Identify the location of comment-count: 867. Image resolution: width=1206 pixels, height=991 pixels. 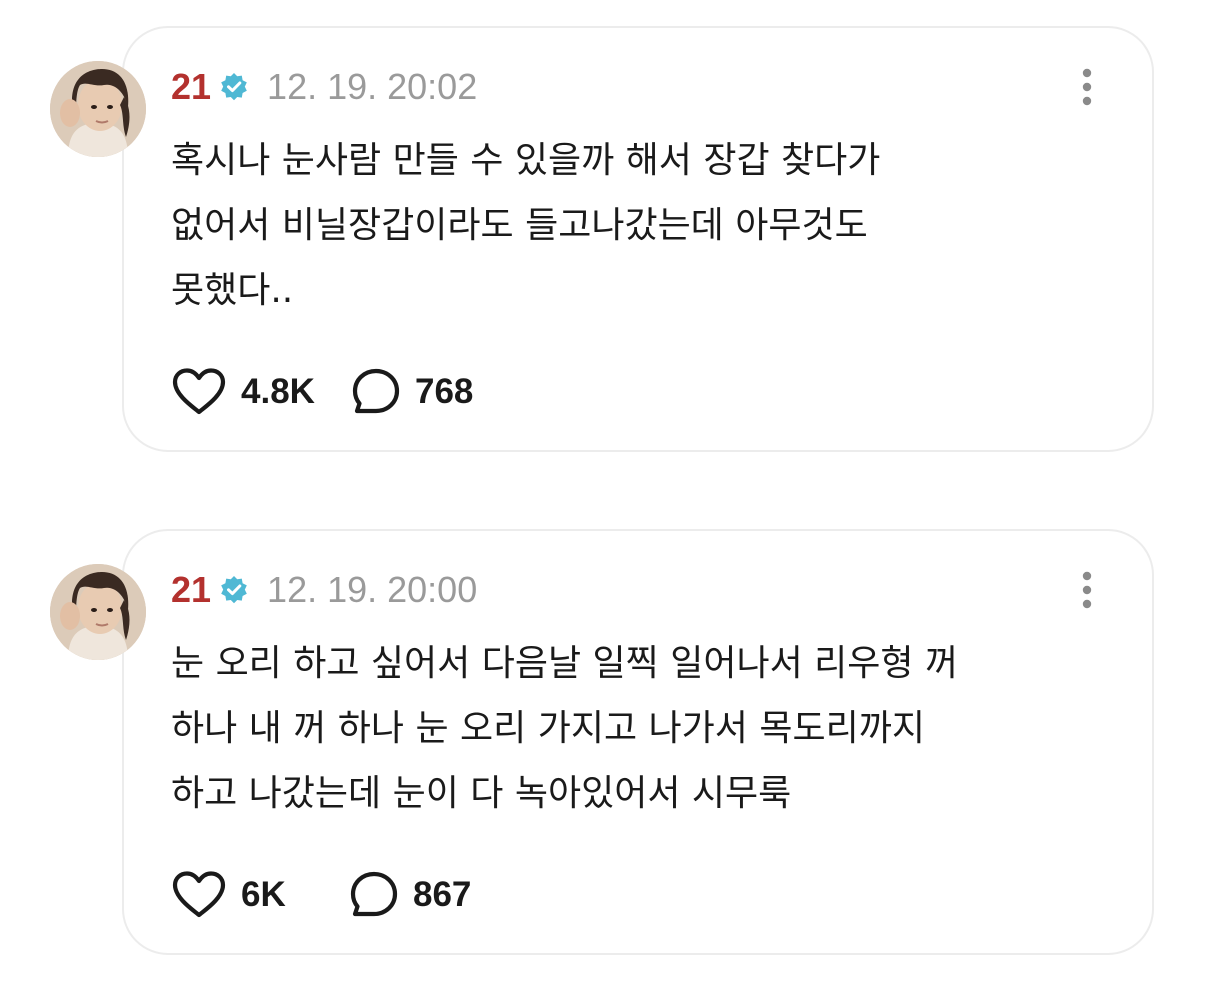
(442, 894).